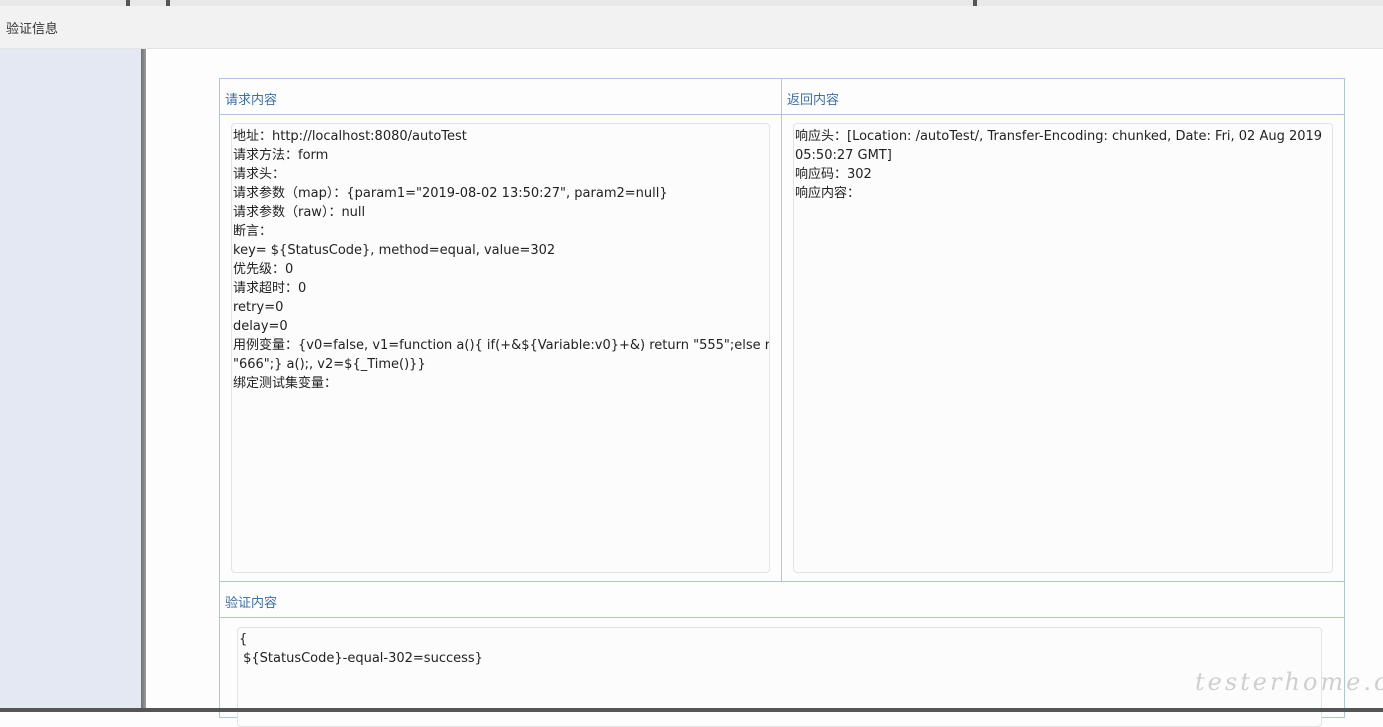 This screenshot has width=1383, height=727. Describe the element at coordinates (329, 364) in the screenshot. I see `request-line: "666";} a();, v2=${_Time()}}` at that location.